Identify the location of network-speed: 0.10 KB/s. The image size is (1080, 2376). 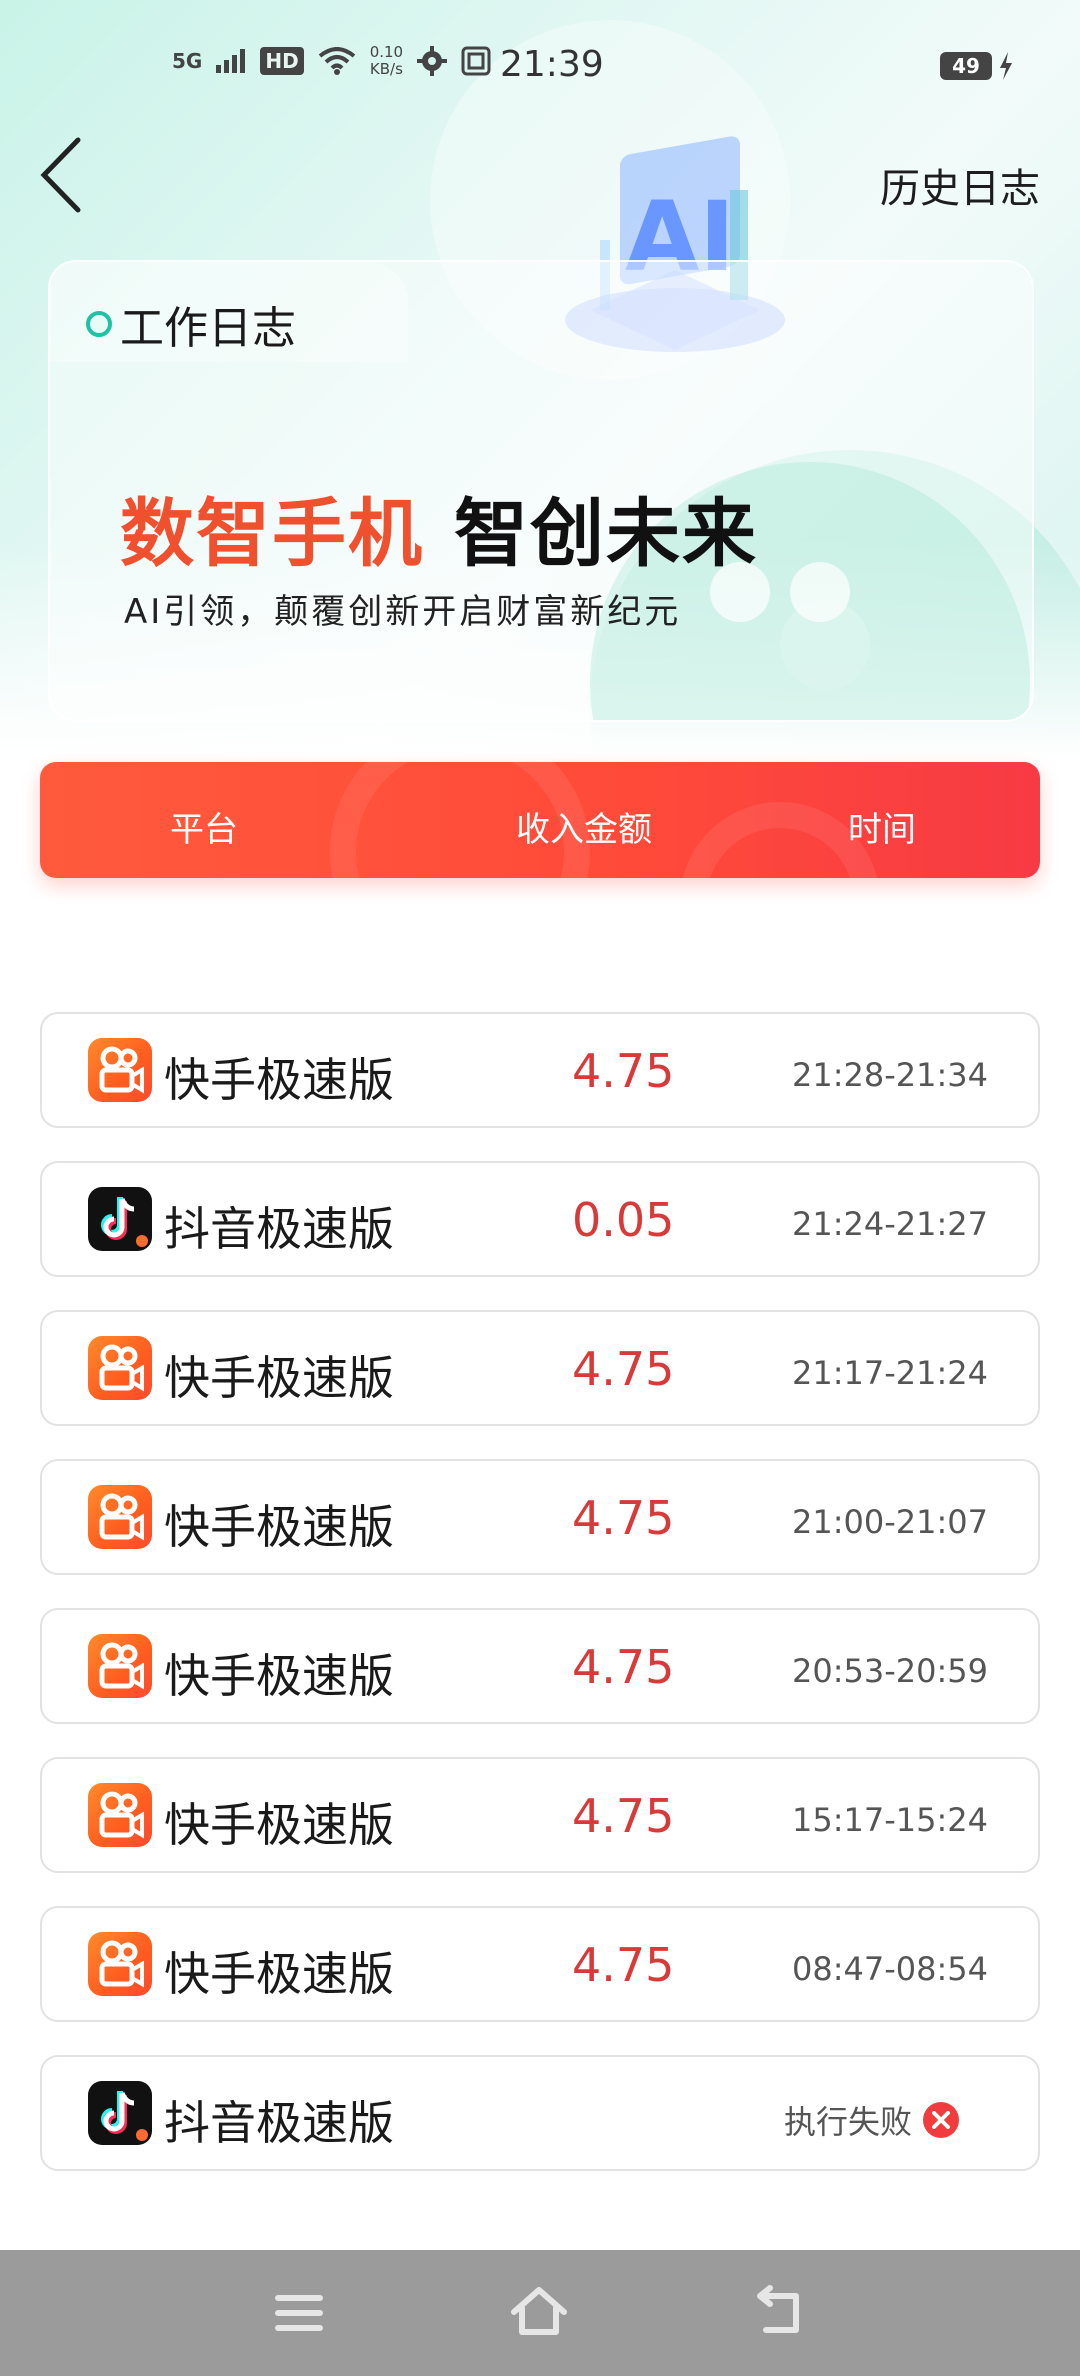
(386, 61).